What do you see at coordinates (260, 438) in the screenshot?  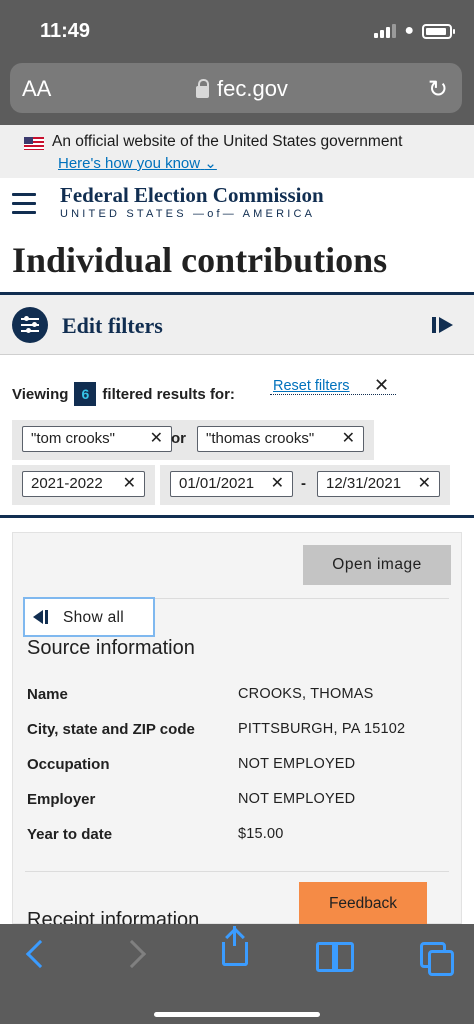 I see `tag-label: "thomas crooks"` at bounding box center [260, 438].